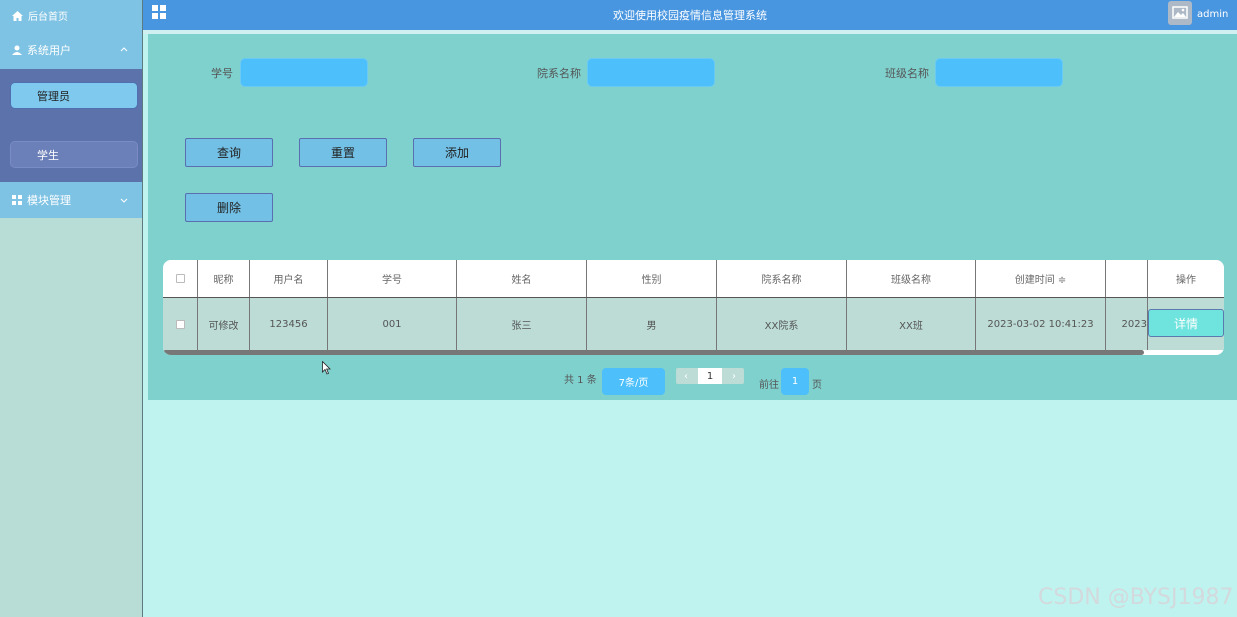  What do you see at coordinates (392, 278) in the screenshot?
I see `header-student-no: 学号` at bounding box center [392, 278].